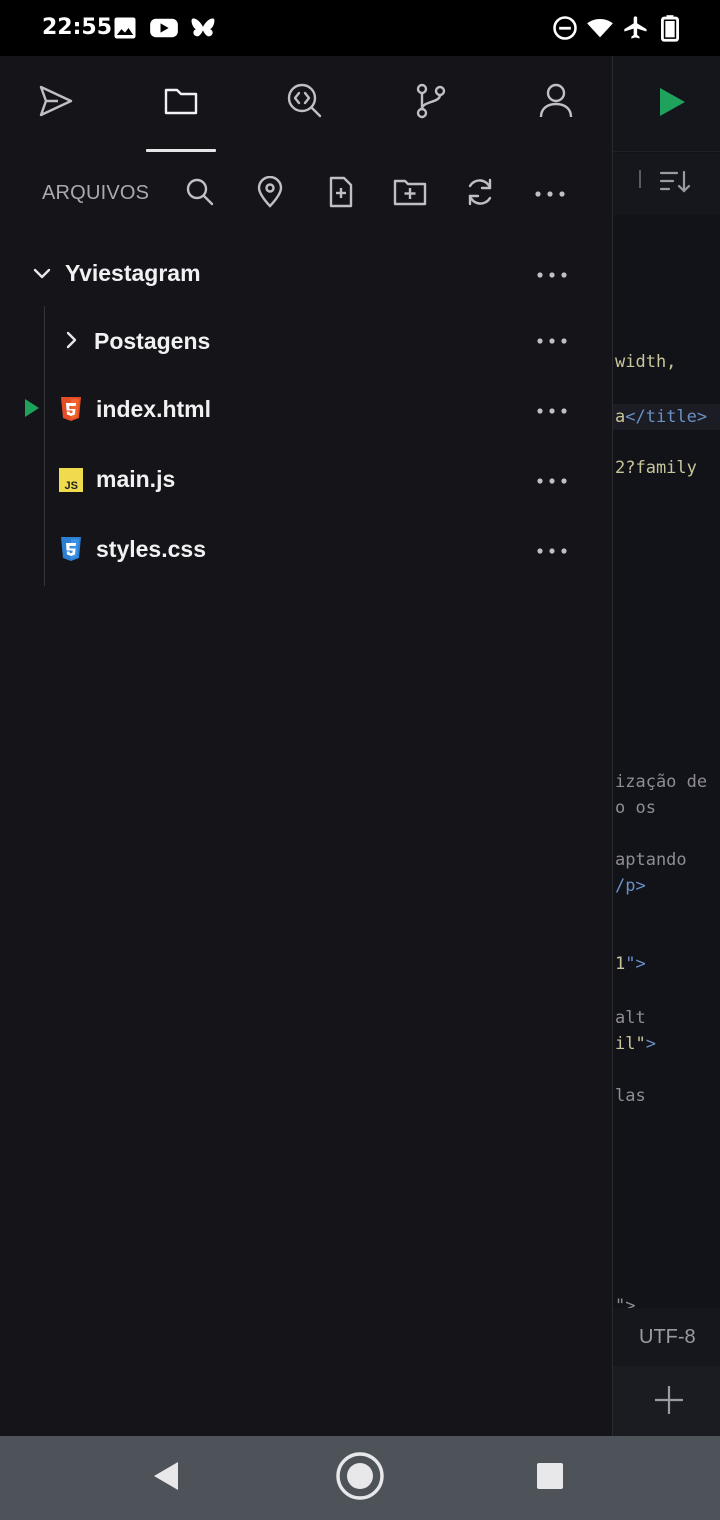 This screenshot has width=720, height=1520. I want to click on new-file-button, so click(341, 194).